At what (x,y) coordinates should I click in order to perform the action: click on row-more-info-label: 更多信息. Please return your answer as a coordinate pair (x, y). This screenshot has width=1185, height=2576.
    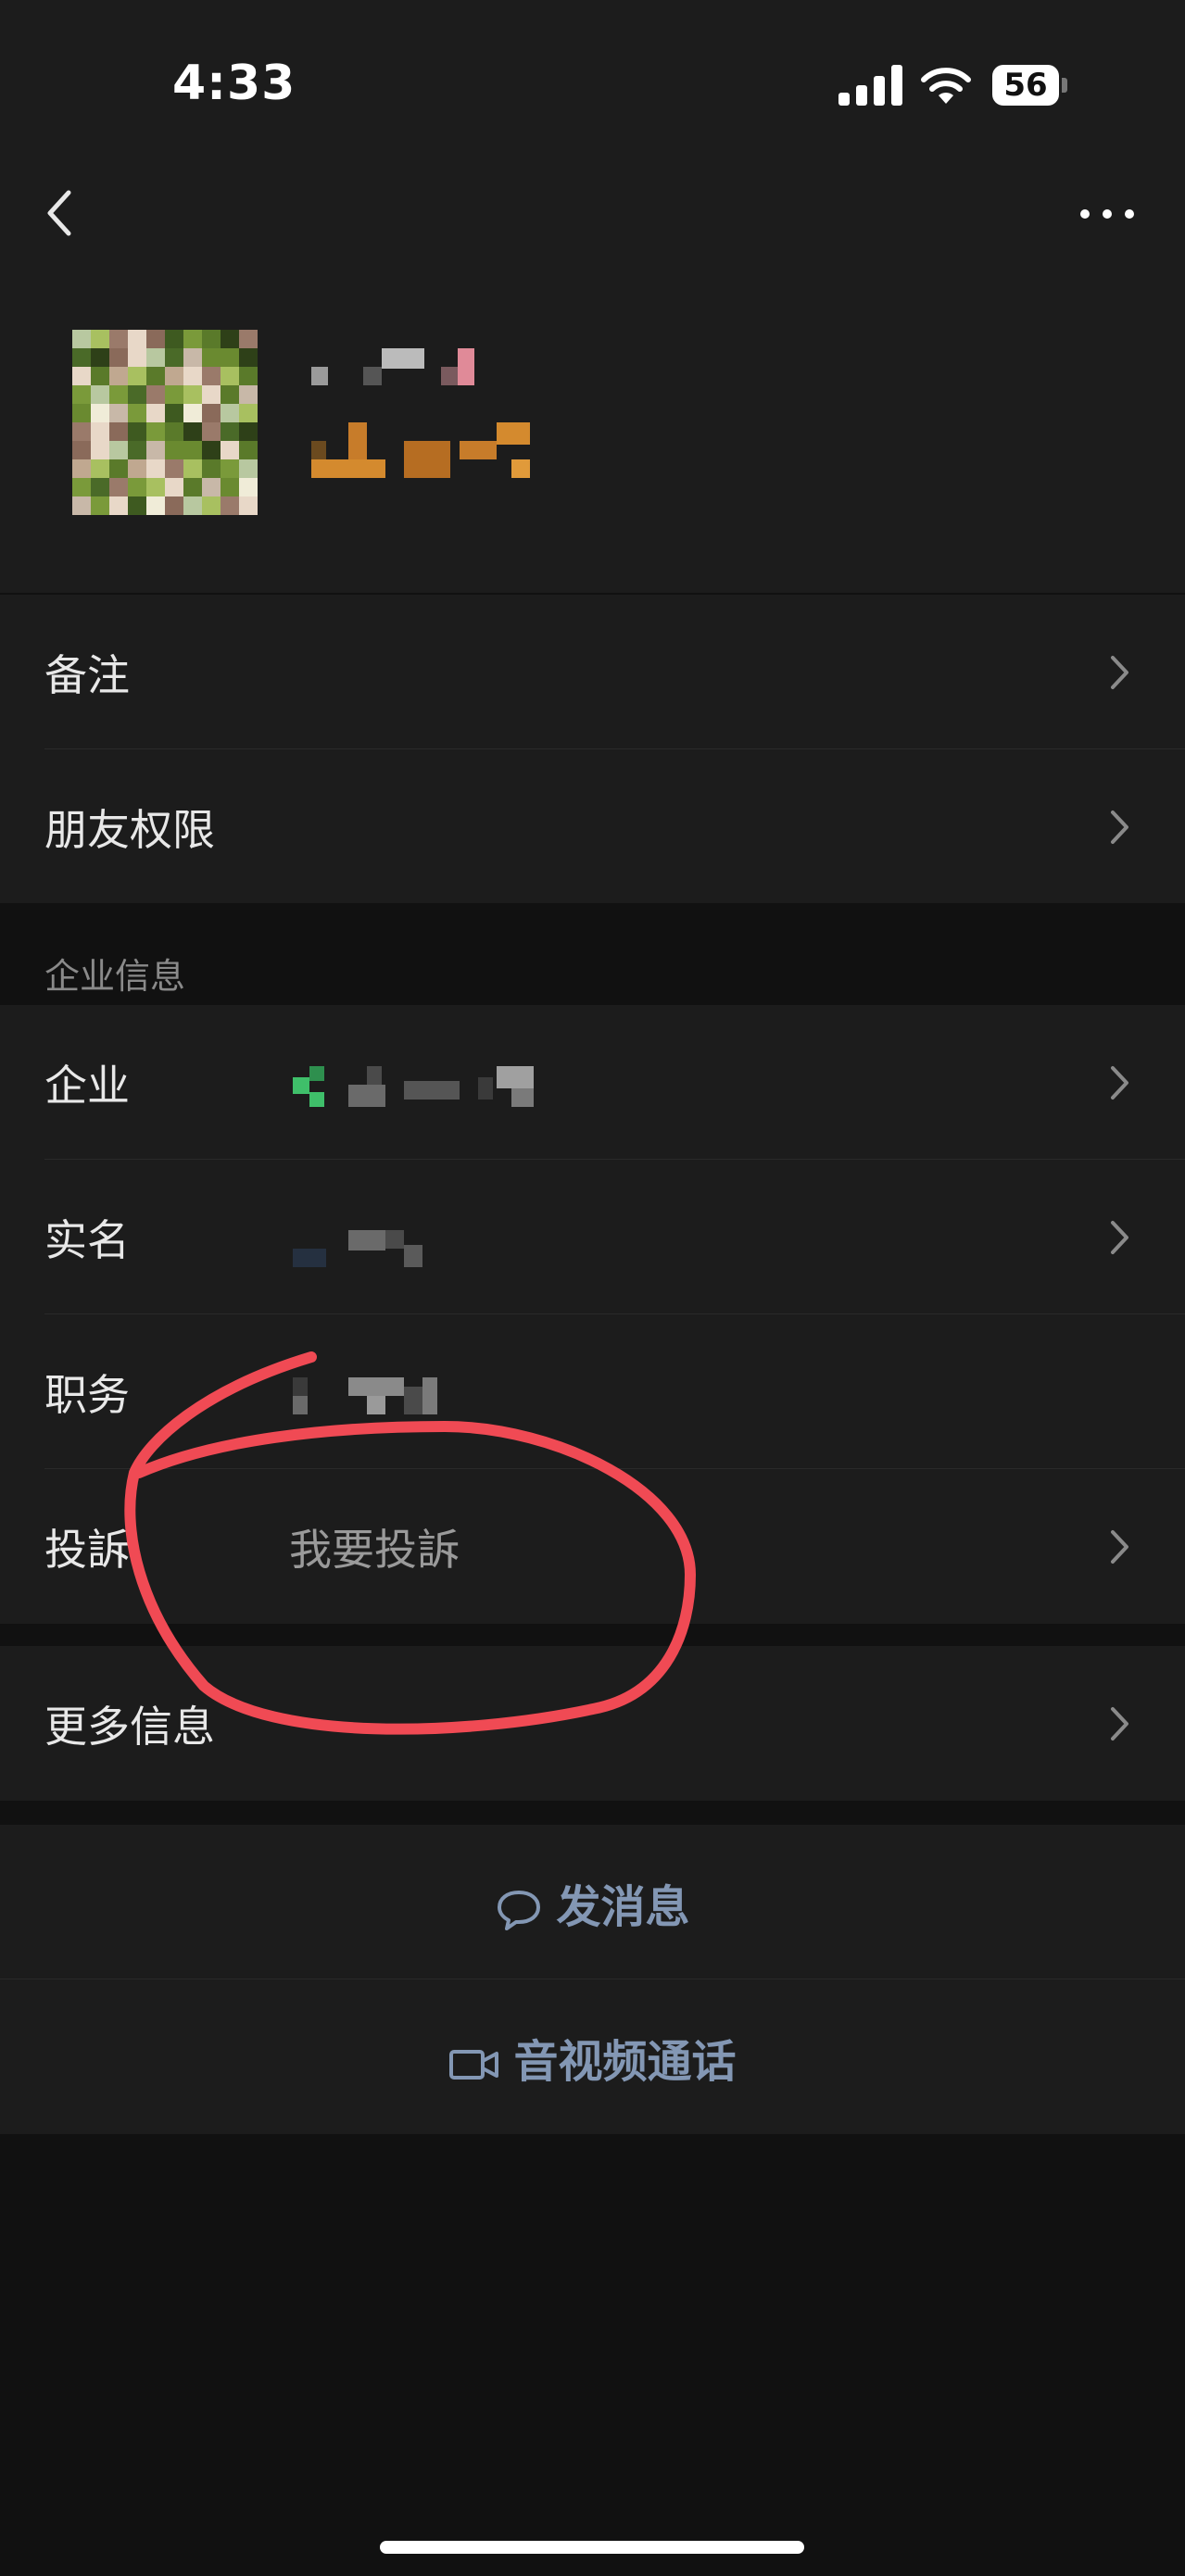
    Looking at the image, I should click on (129, 1726).